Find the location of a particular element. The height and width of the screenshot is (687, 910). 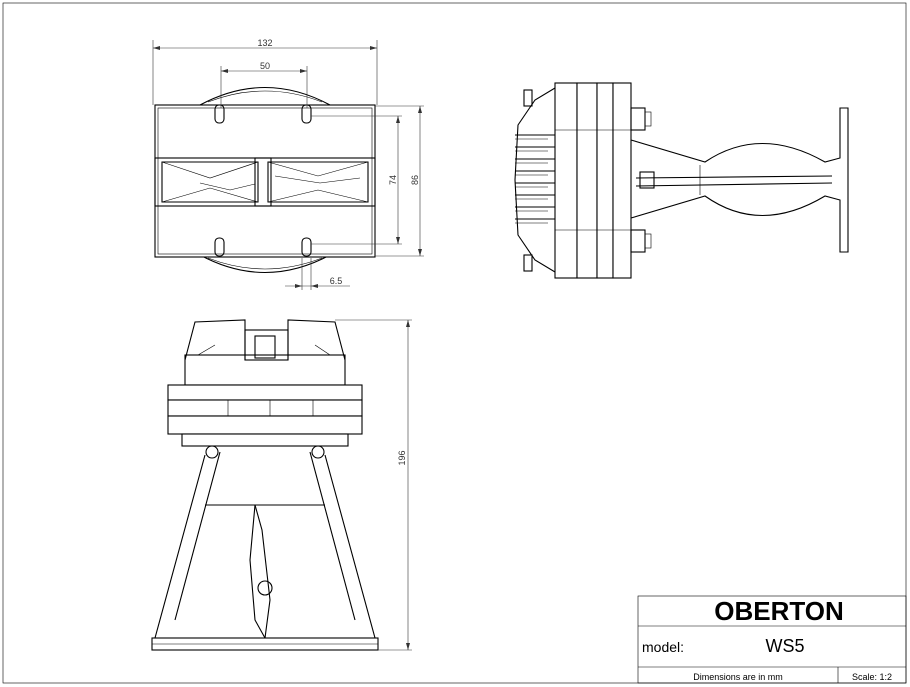

dim-height-inner: 74 is located at coordinates (393, 180).